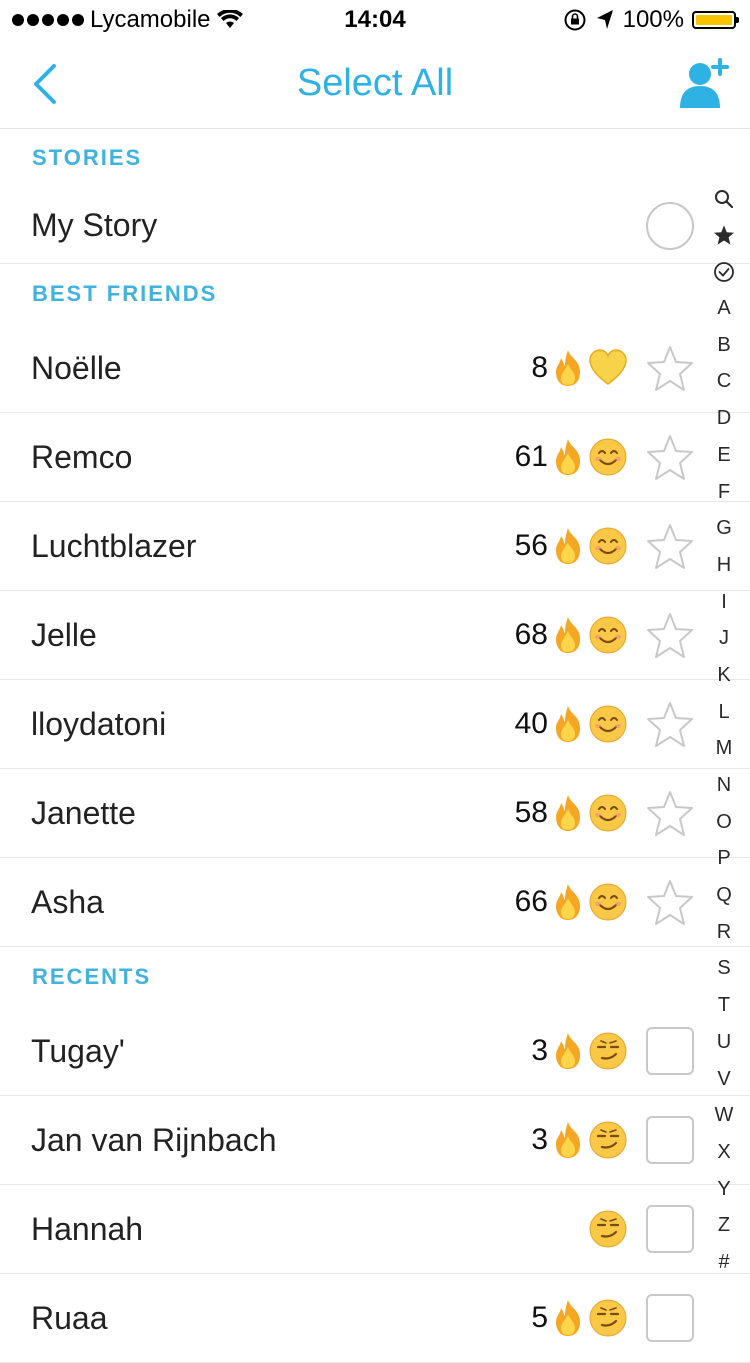 The width and height of the screenshot is (750, 1363). I want to click on index-letter: L, so click(724, 712).